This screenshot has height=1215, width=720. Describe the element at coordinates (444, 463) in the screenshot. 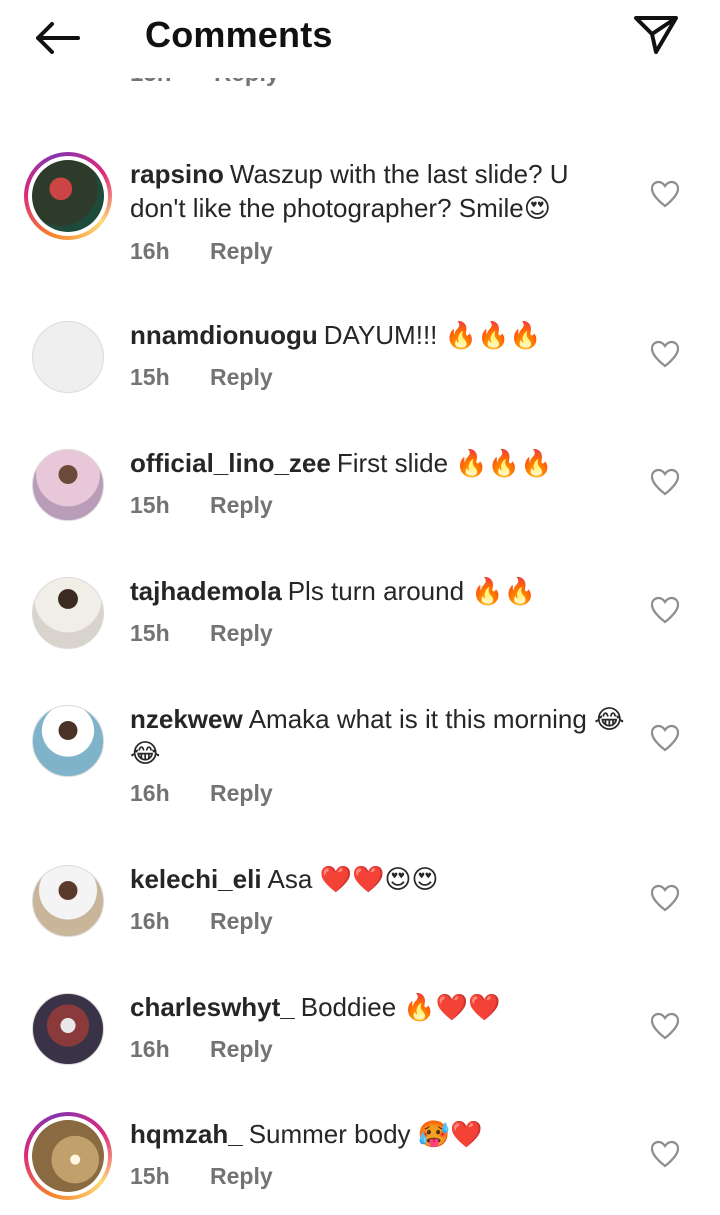

I see `comment-text: First slide 🔥🔥🔥` at that location.